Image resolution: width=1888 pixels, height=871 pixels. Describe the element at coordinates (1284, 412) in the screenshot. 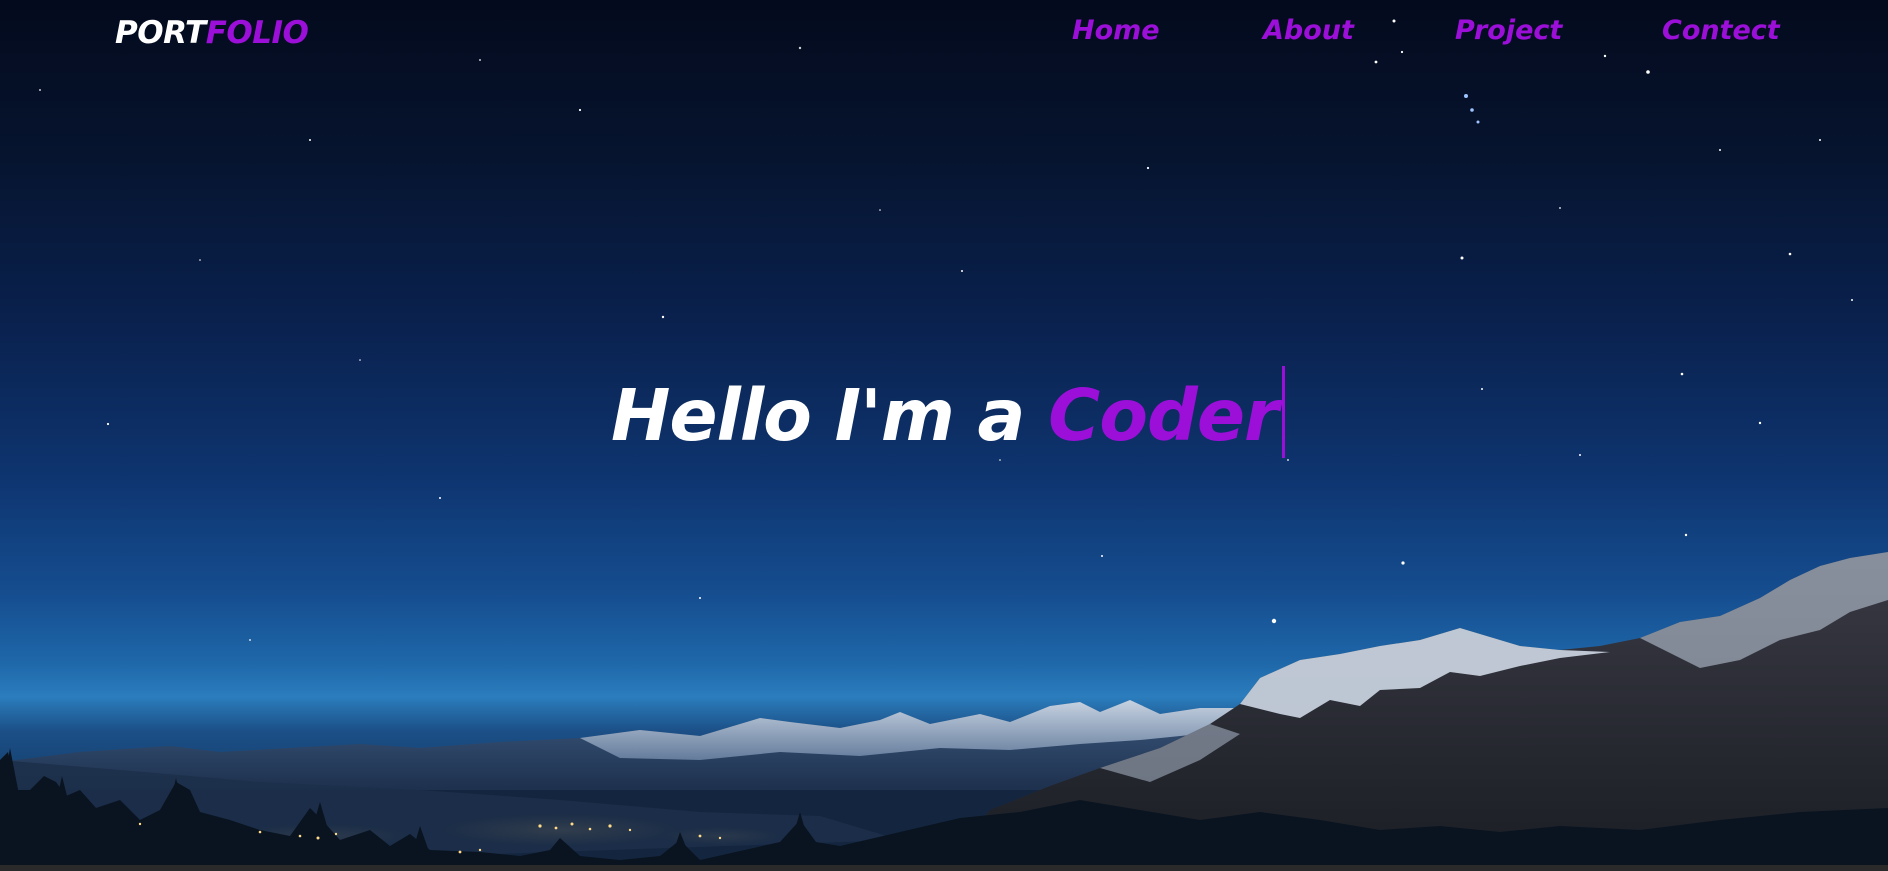

I see `typing-cursor` at that location.